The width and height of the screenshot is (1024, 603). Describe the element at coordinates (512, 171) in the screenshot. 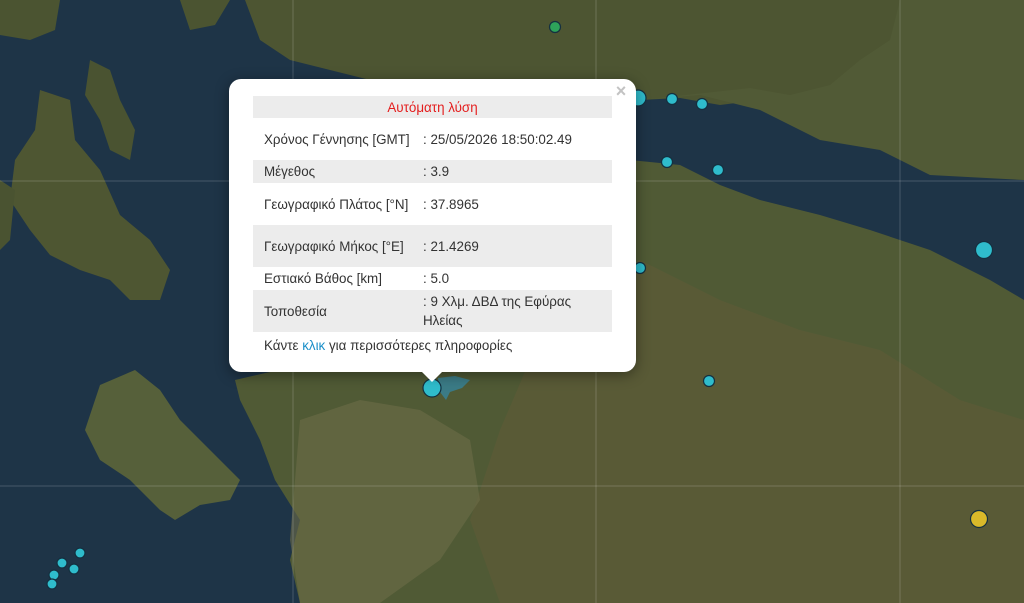

I see `info-value: : 3.9` at that location.